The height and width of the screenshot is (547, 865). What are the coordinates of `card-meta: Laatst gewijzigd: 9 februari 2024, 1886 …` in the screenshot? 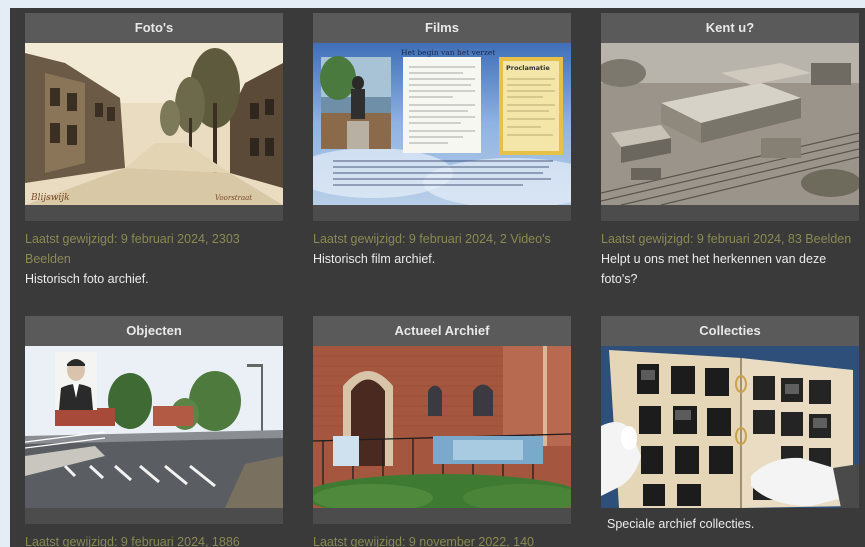 It's located at (132, 541).